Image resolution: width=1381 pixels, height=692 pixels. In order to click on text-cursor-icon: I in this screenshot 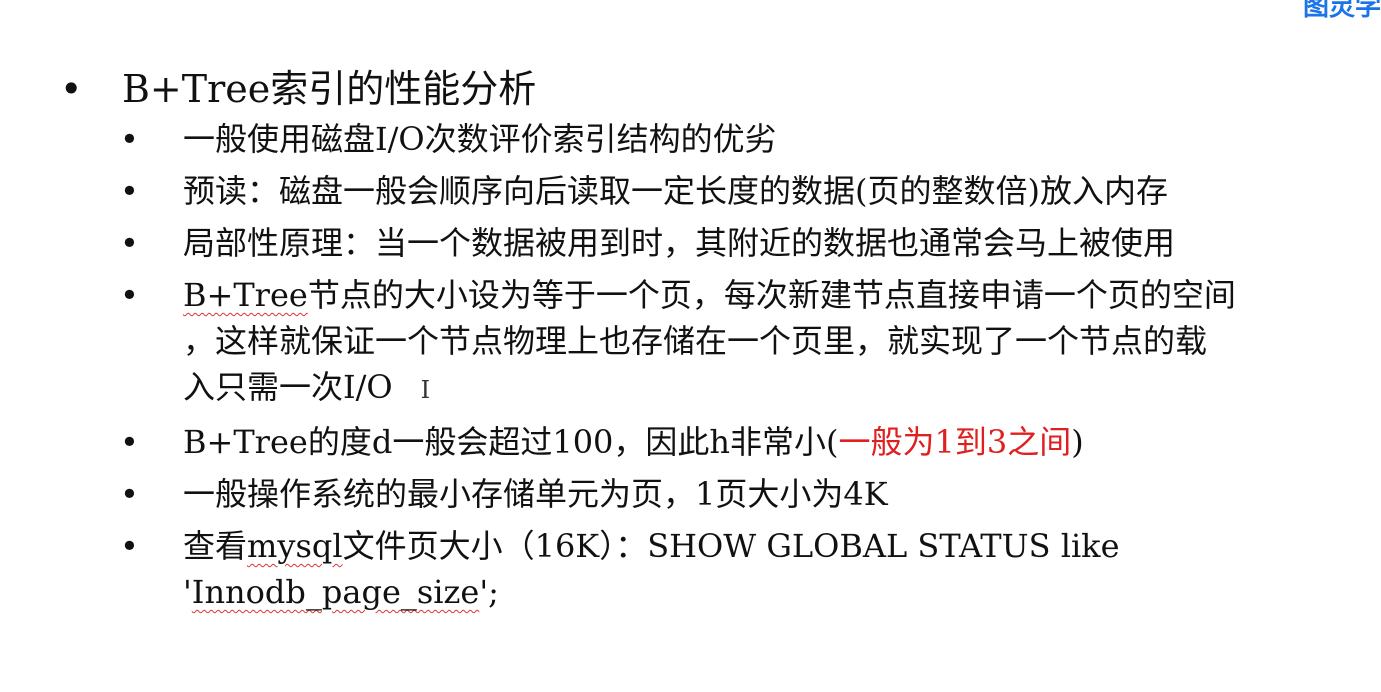, I will do `click(425, 390)`.